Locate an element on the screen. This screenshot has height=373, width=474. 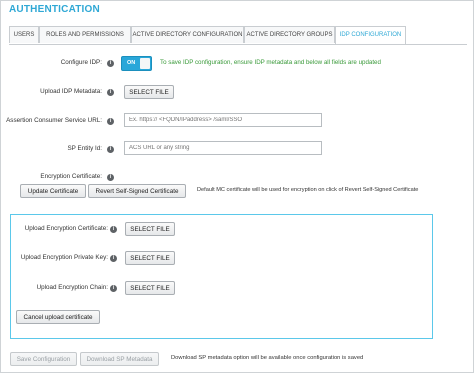
tab-users: USERS is located at coordinates (24, 34).